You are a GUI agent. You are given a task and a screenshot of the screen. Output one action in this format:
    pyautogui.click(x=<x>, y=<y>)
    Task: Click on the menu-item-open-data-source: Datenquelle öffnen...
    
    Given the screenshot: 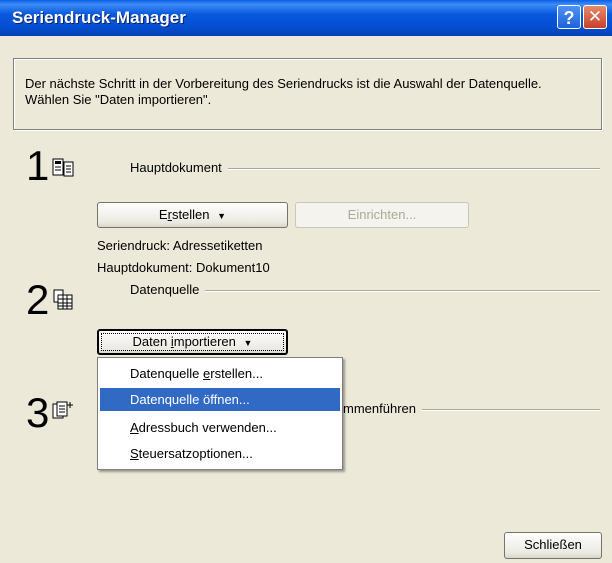 What is the action you would take?
    pyautogui.click(x=220, y=399)
    